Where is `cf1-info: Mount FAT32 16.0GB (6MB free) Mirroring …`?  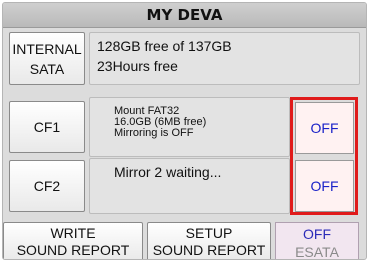 cf1-info: Mount FAT32 16.0GB (6MB free) Mirroring … is located at coordinates (160, 122).